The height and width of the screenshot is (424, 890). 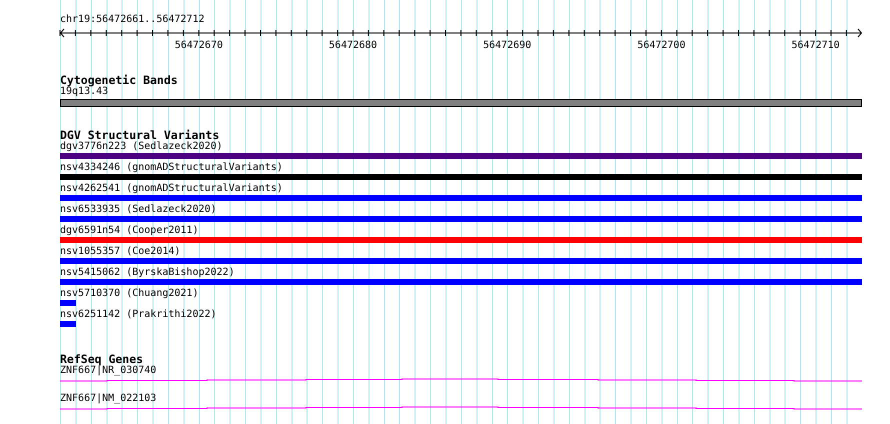 What do you see at coordinates (353, 45) in the screenshot?
I see `tick-label: 56472680` at bounding box center [353, 45].